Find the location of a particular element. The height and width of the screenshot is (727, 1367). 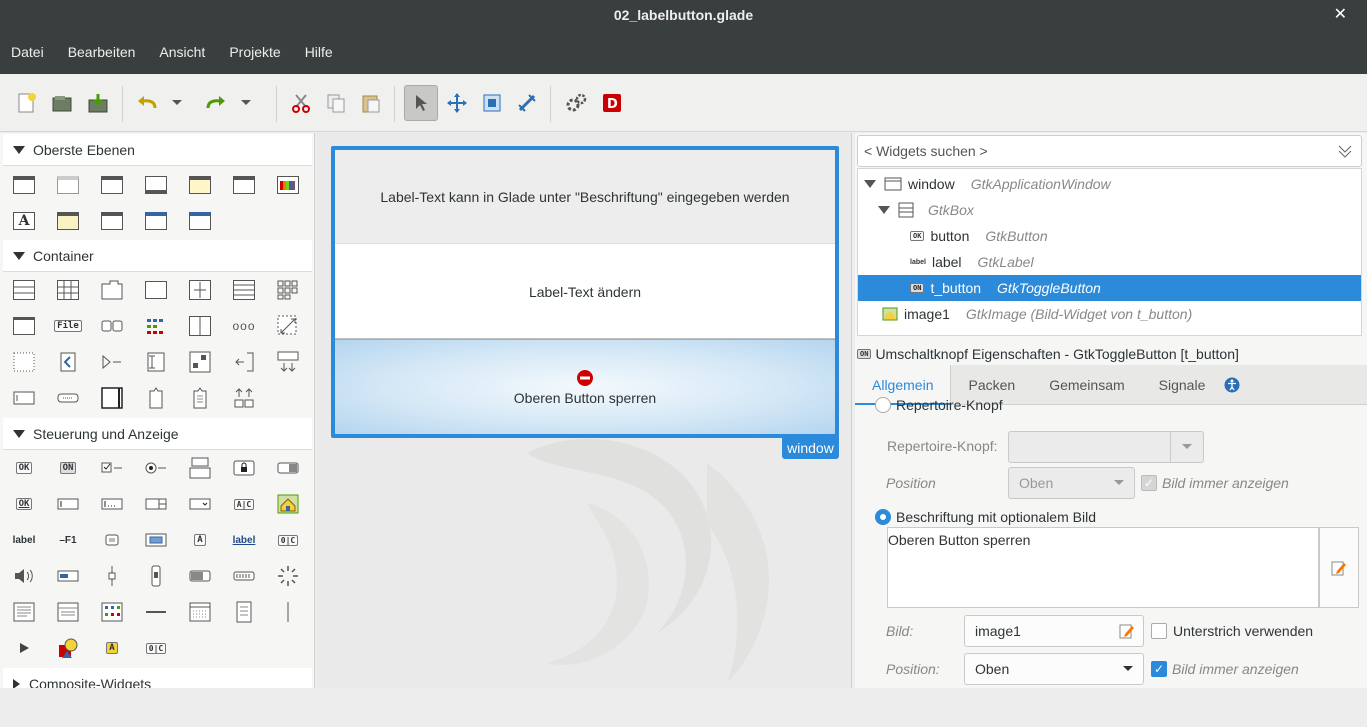

tree-row-gtkbox: GtkBox is located at coordinates (1109, 210).